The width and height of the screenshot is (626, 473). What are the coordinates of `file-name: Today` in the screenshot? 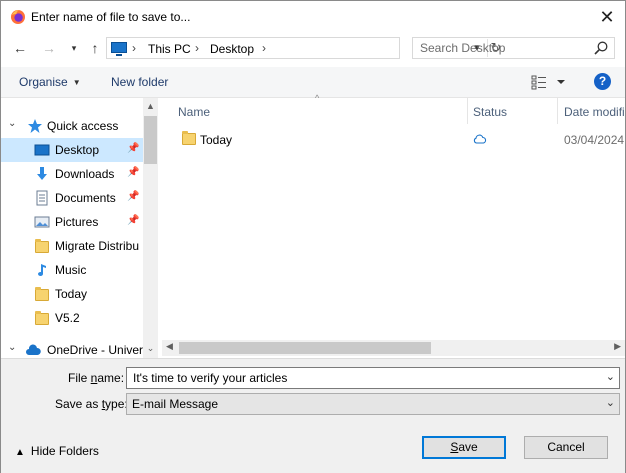 It's located at (216, 140).